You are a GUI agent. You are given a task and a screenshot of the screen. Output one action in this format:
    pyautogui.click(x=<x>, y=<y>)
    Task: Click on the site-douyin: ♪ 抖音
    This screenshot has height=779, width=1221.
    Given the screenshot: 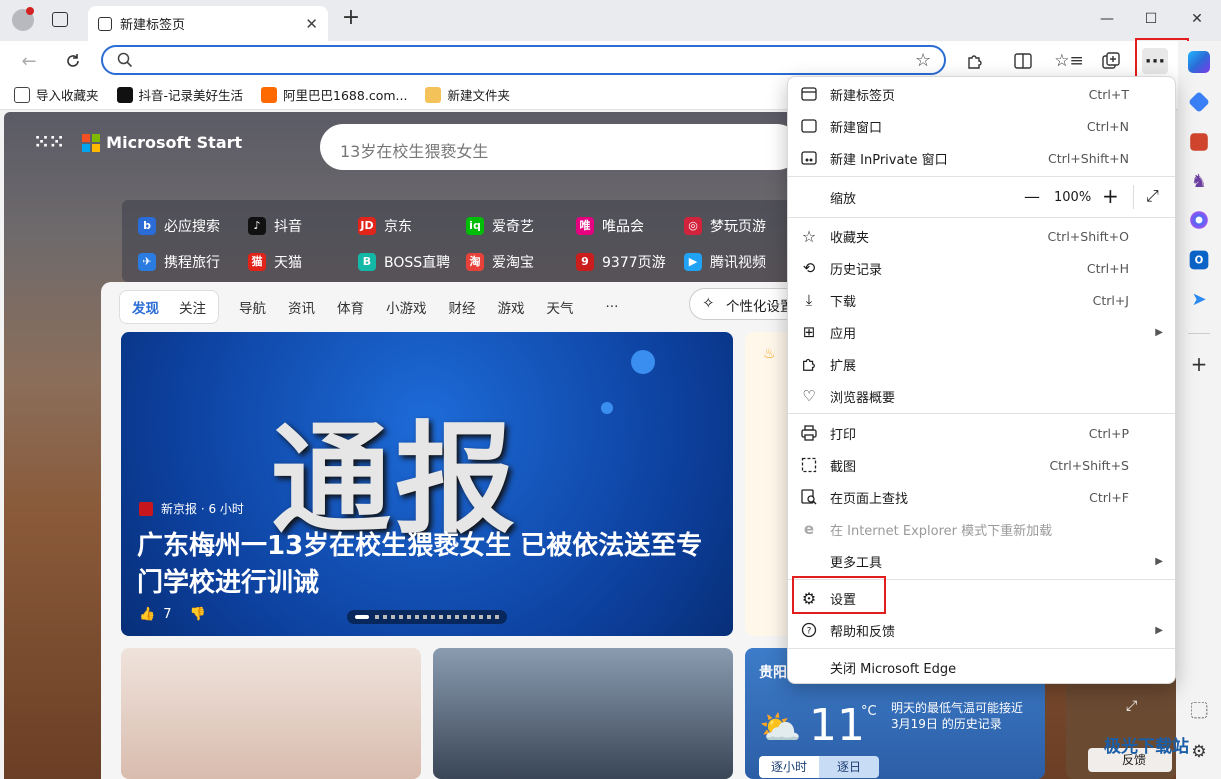 What is the action you would take?
    pyautogui.click(x=275, y=226)
    